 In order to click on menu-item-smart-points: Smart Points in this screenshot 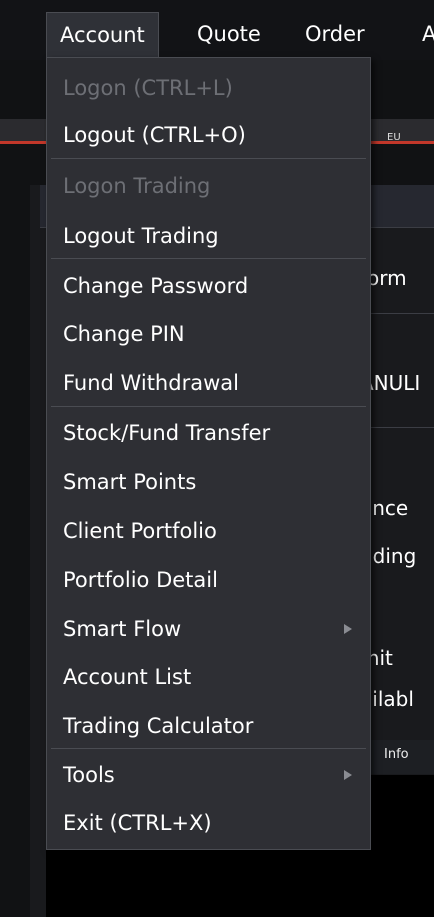, I will do `click(208, 482)`.